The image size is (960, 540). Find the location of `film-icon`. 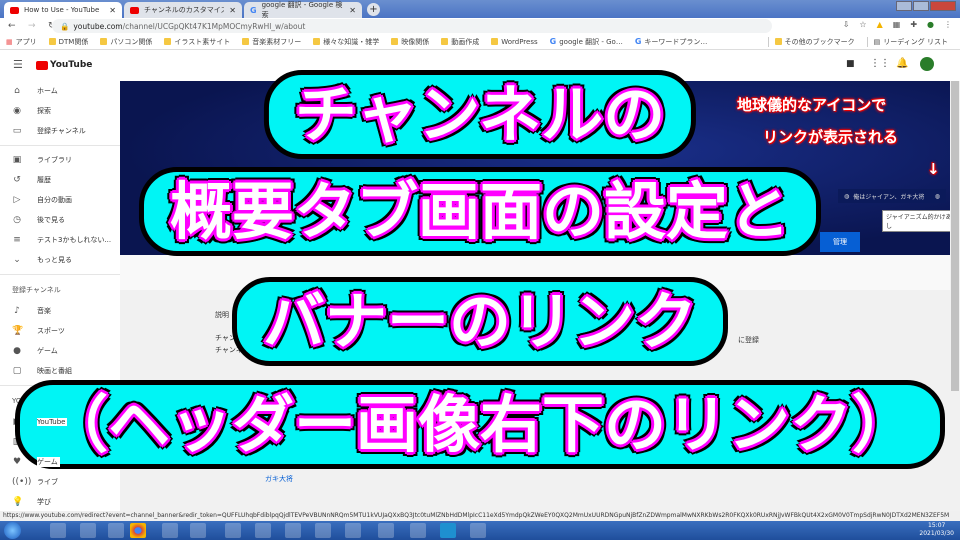

film-icon is located at coordinates (116, 530).